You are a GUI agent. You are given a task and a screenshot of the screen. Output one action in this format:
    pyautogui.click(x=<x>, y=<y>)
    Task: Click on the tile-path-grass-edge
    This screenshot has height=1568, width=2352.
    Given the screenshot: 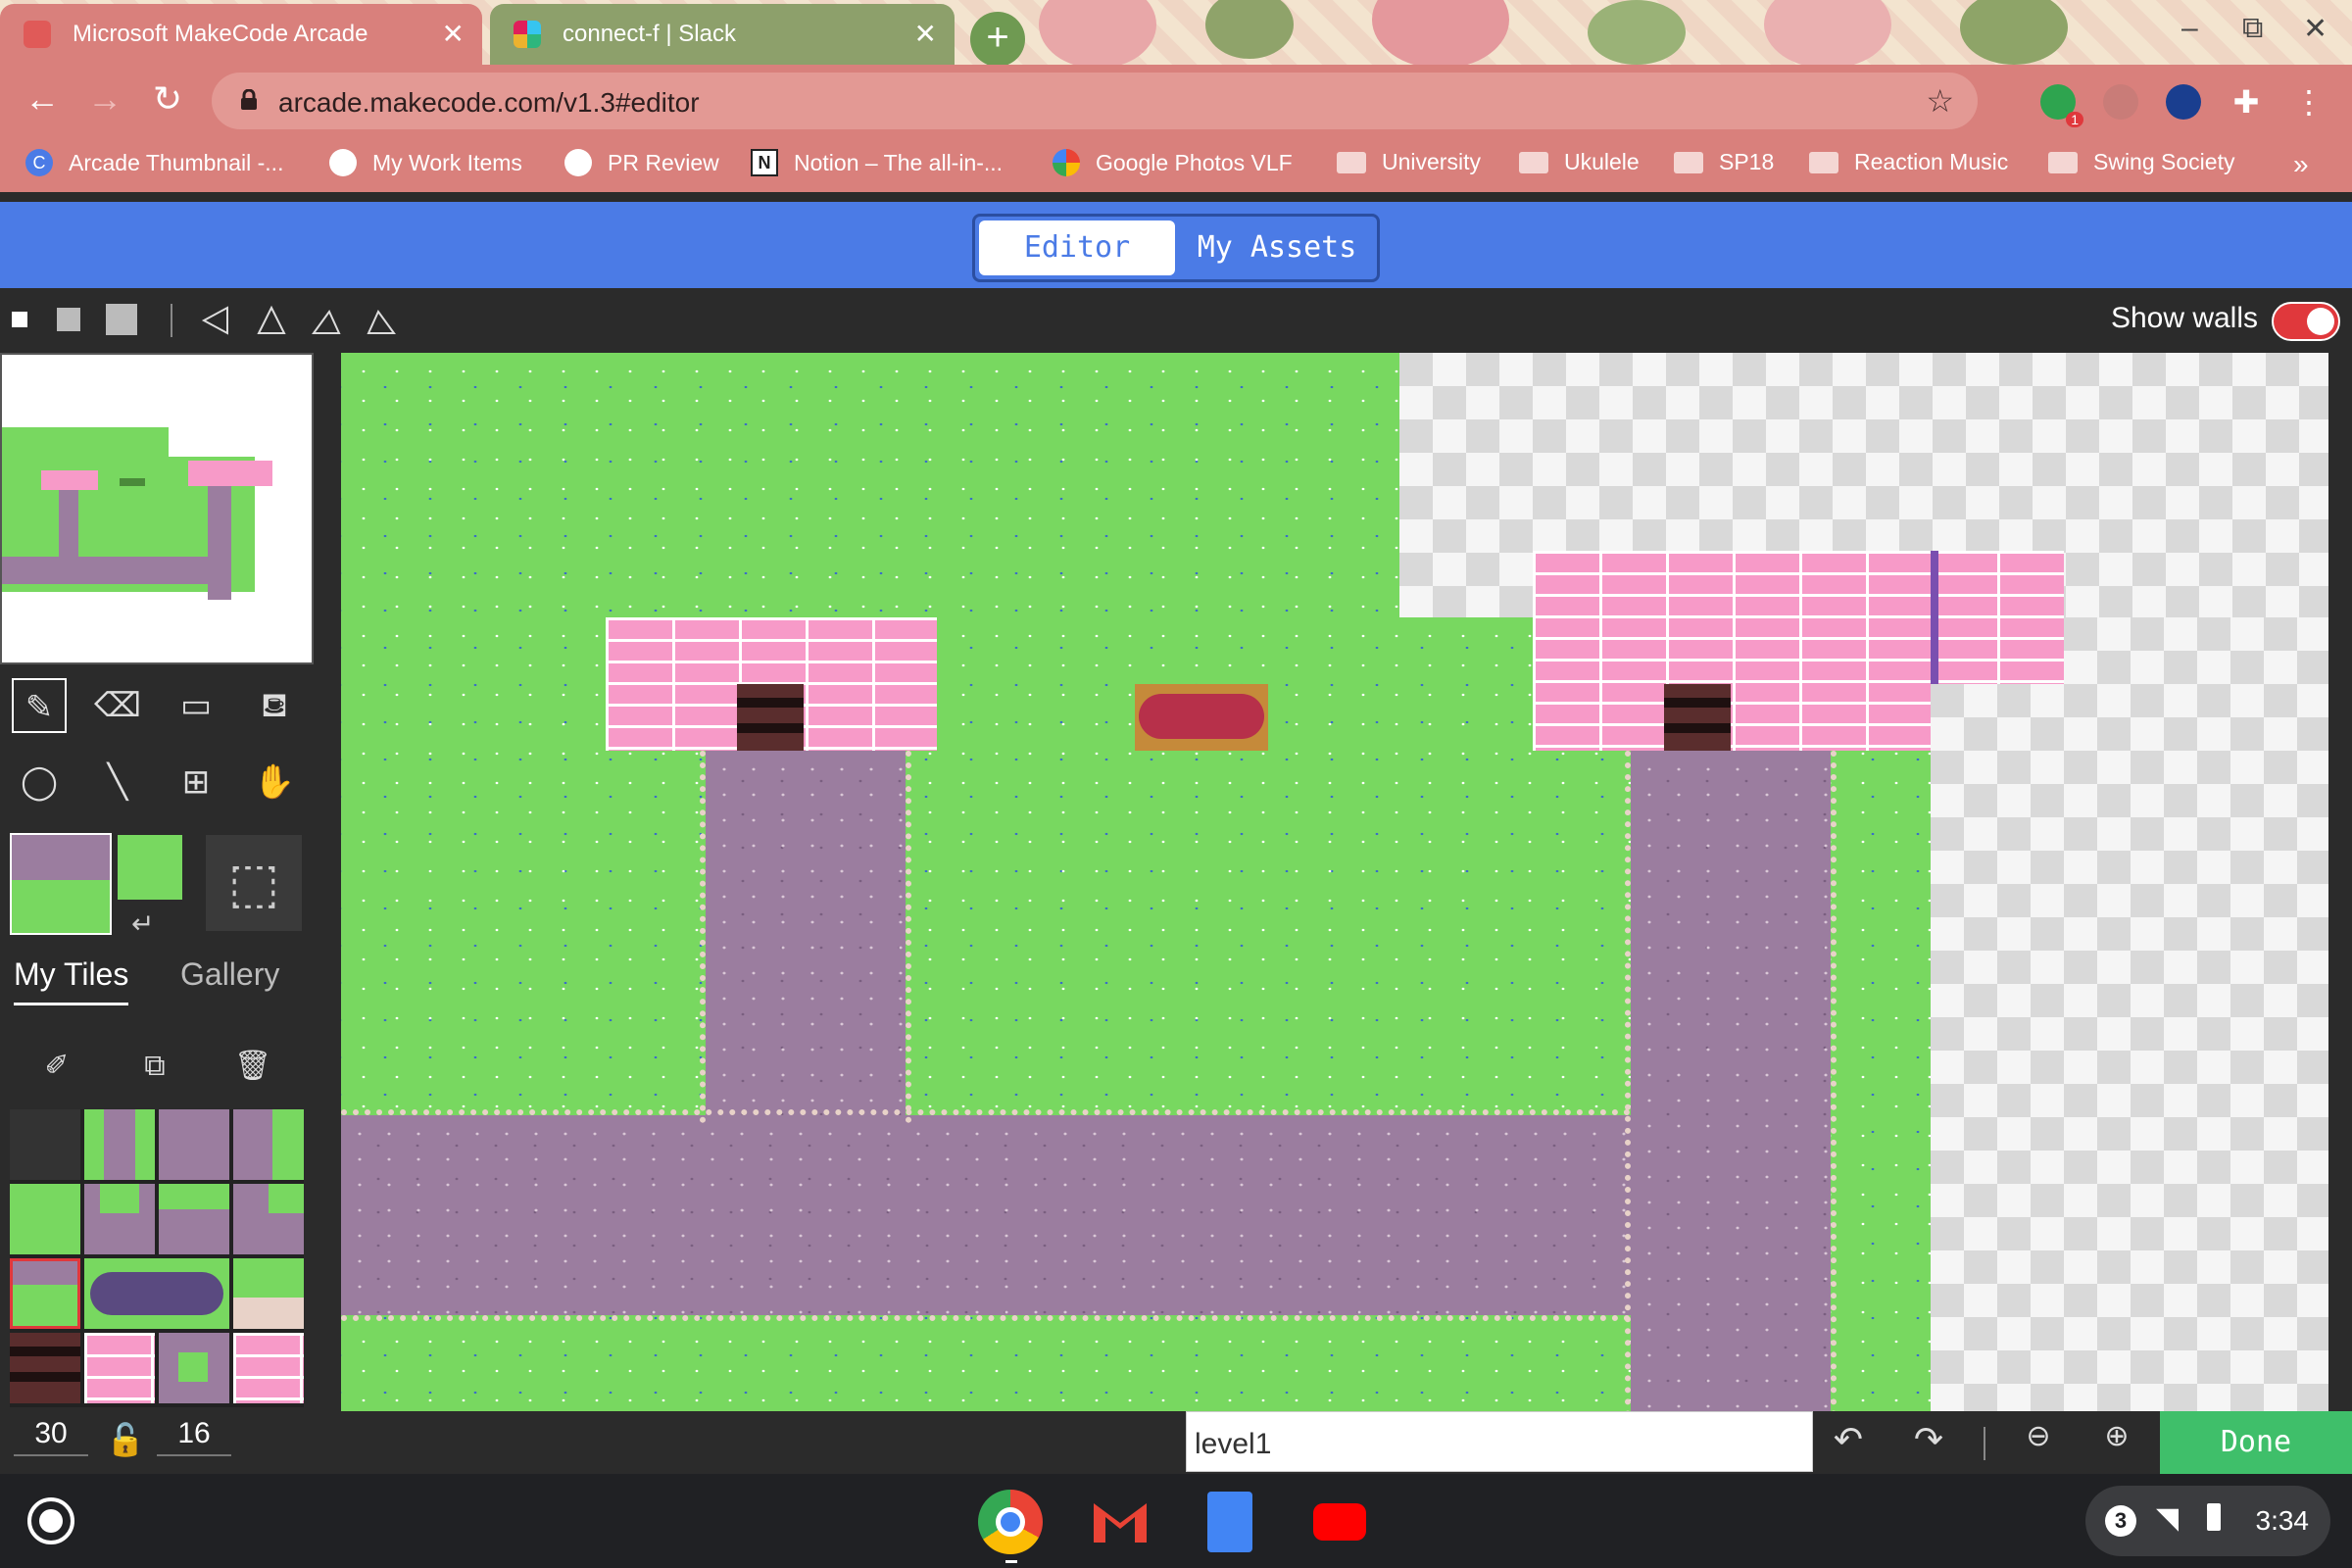 What is the action you would take?
    pyautogui.click(x=119, y=1219)
    